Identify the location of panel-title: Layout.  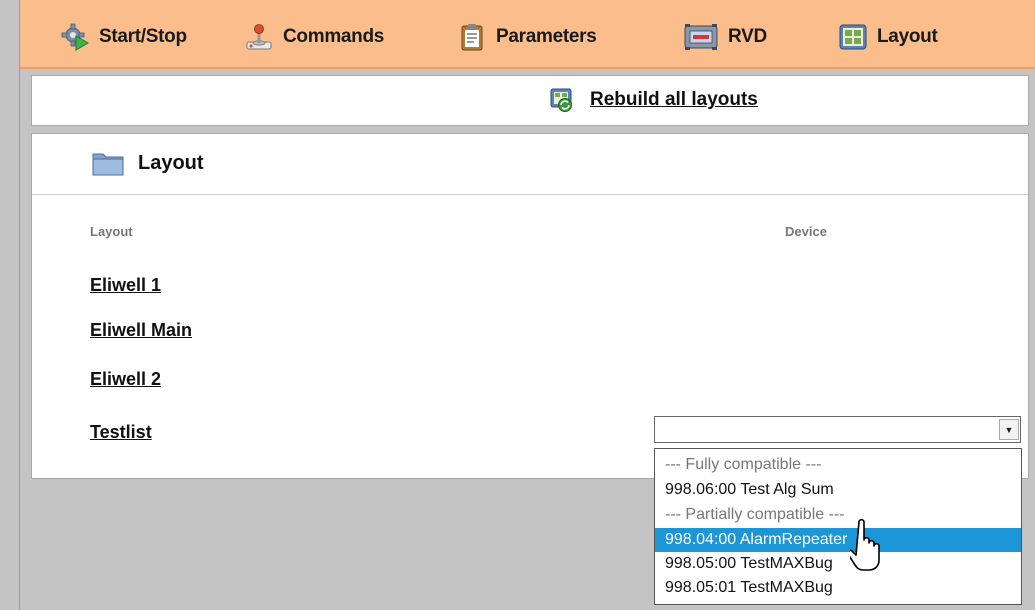
(148, 163).